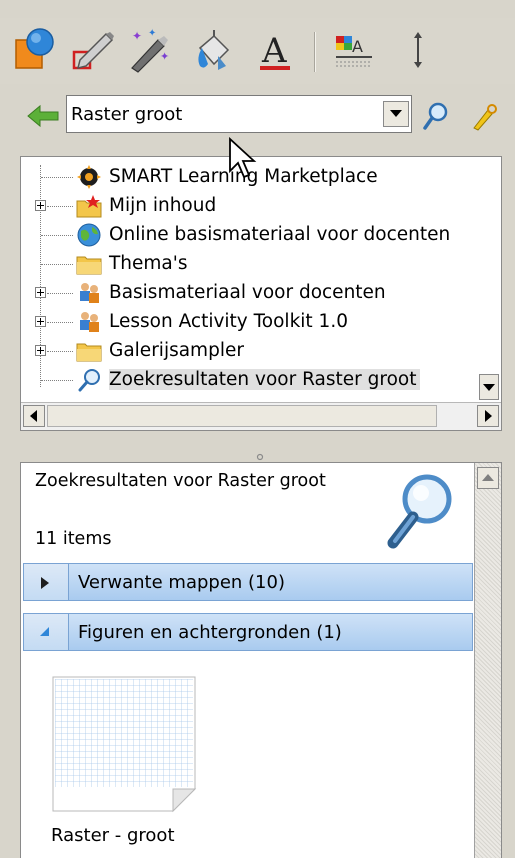 Image resolution: width=515 pixels, height=858 pixels. Describe the element at coordinates (247, 292) in the screenshot. I see `tree-item-label: Basismateriaal voor docenten` at that location.